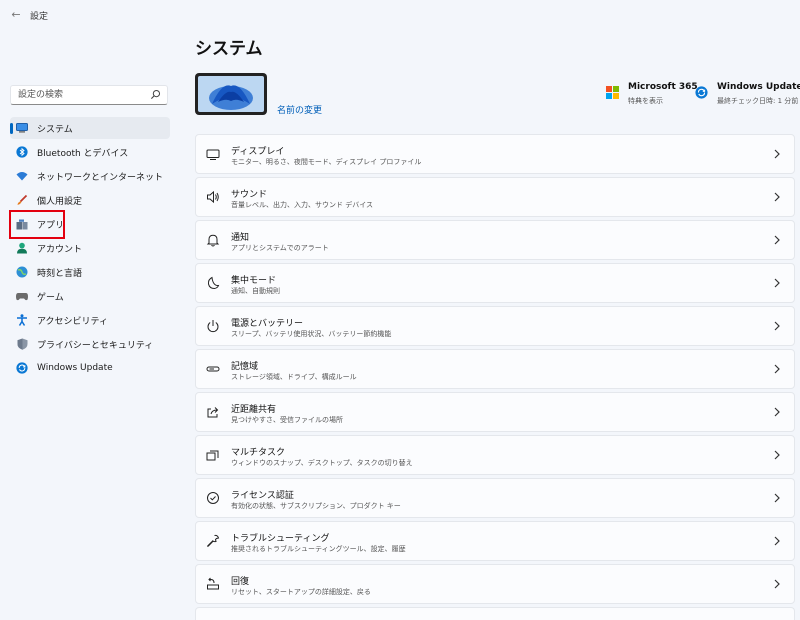 The width and height of the screenshot is (800, 620). Describe the element at coordinates (495, 154) in the screenshot. I see `settings-card-display: ディスプレイ モニター、明るさ、夜間モード、ディスプレイ プロファイル` at that location.